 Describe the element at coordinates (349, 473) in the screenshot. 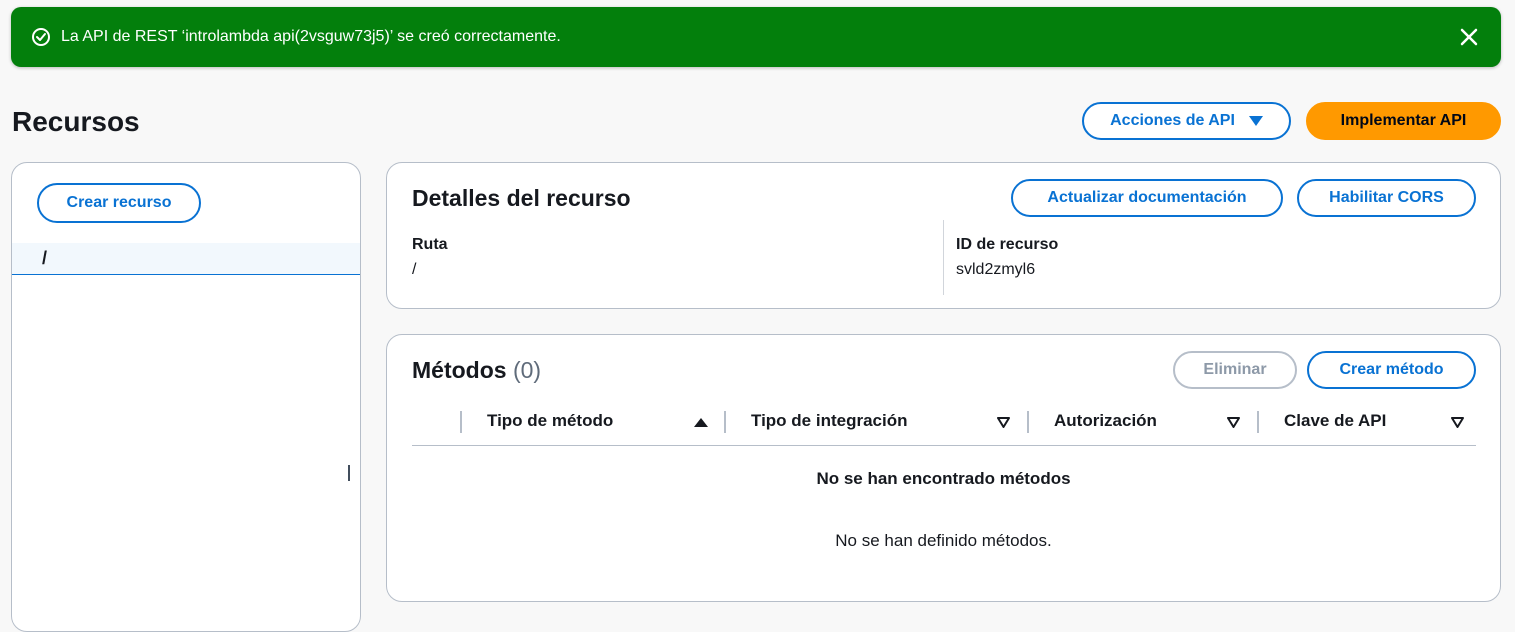

I see `panel-resize-handle` at that location.